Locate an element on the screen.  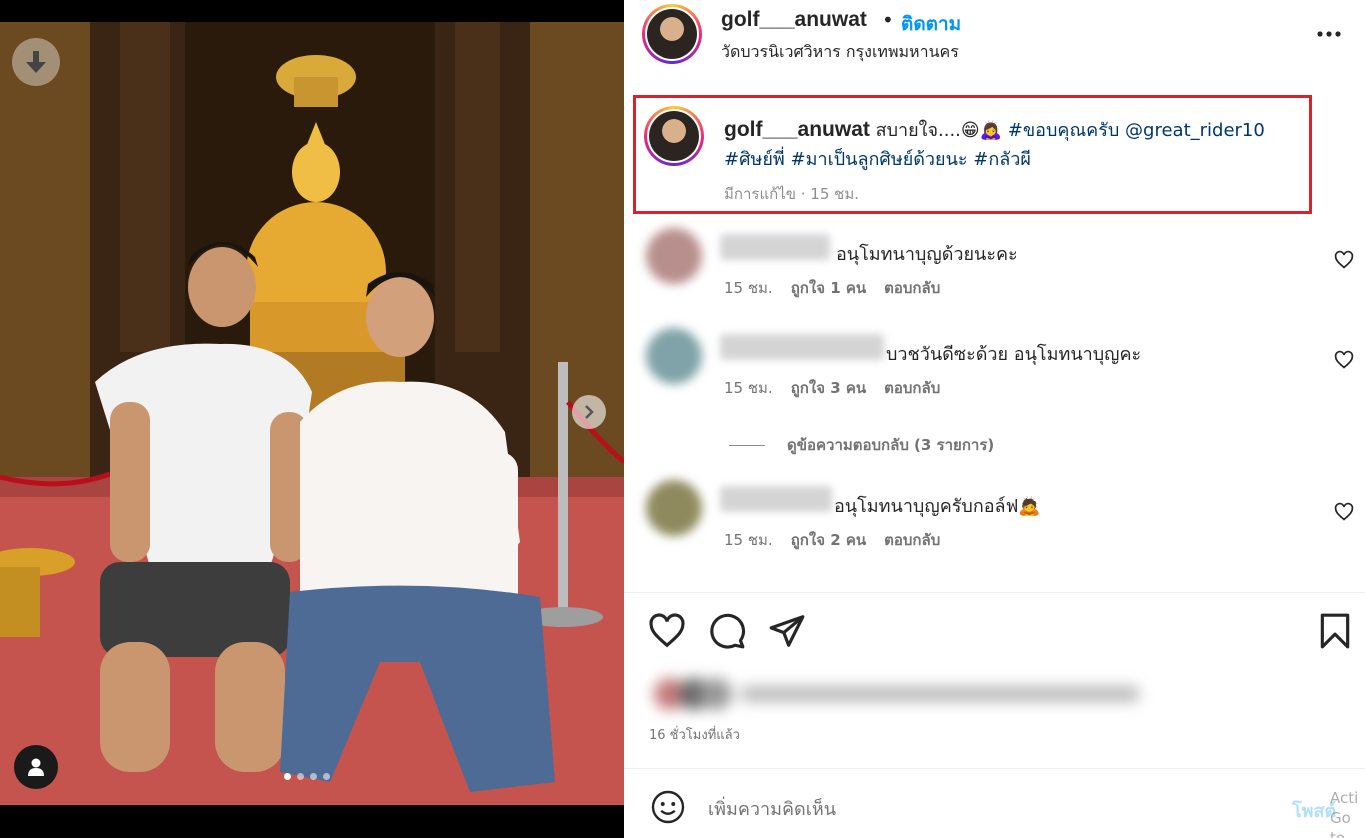
comment-text: บวชวันดีซะด้วย อนุโมทนาบุญคะ is located at coordinates (1014, 354).